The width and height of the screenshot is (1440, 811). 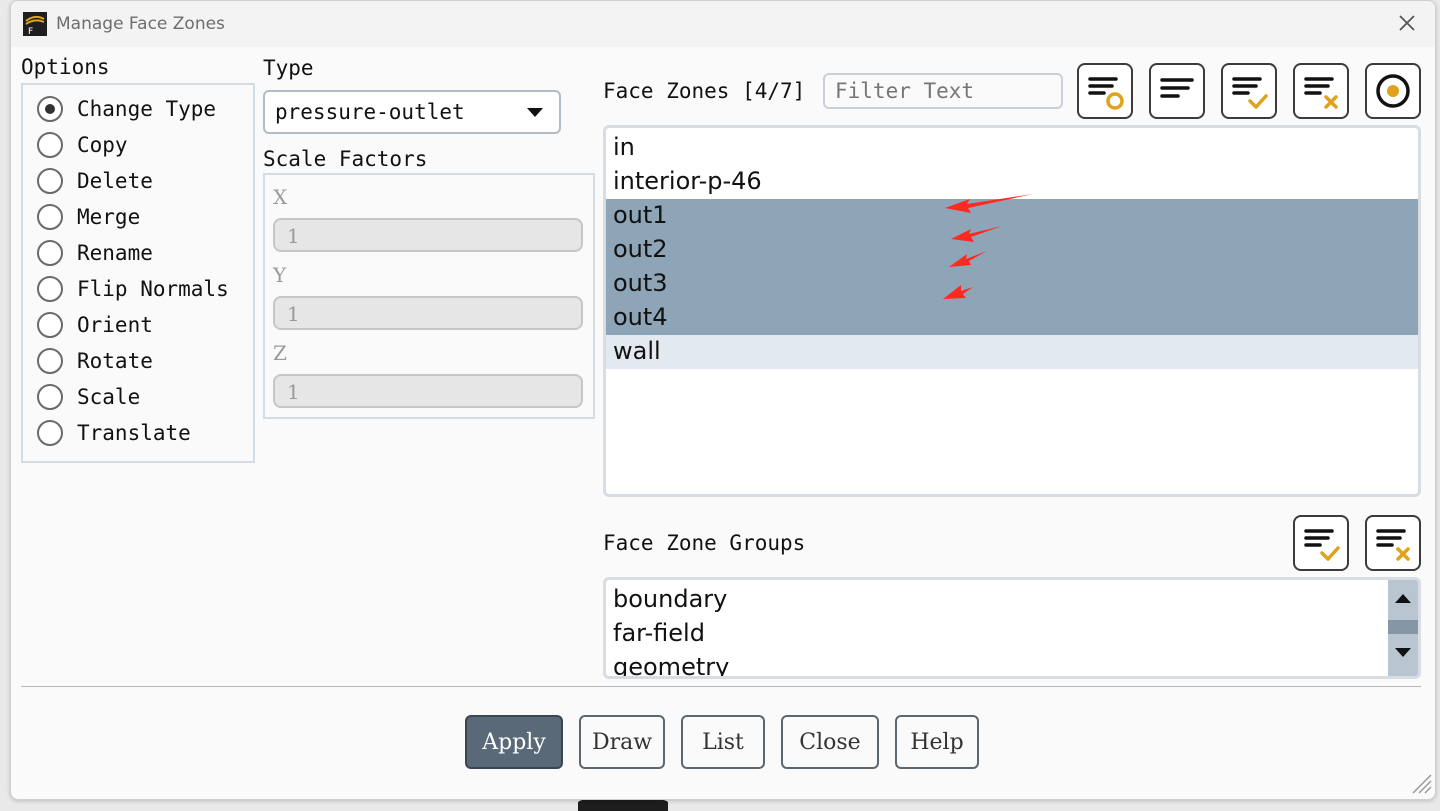 What do you see at coordinates (115, 253) in the screenshot?
I see `radio-label: Rename` at bounding box center [115, 253].